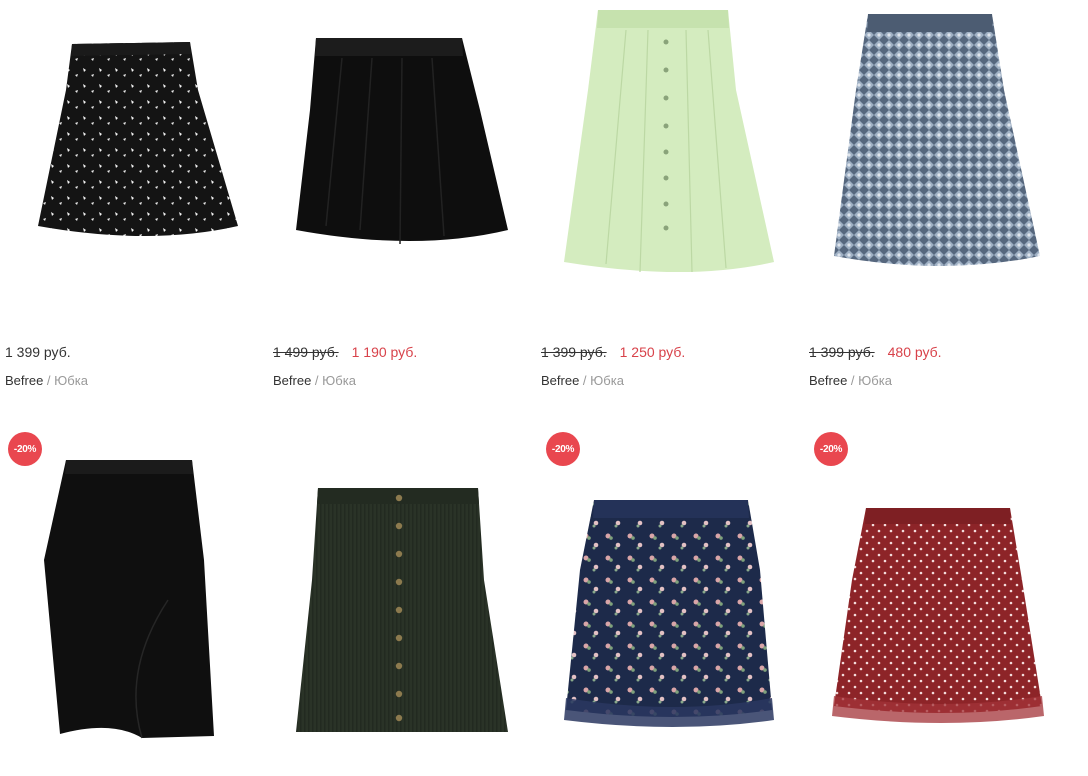 The image size is (1088, 776). What do you see at coordinates (402, 200) in the screenshot?
I see `product-card: 1 499 руб. 1 190 руб. Befree / Юбка` at bounding box center [402, 200].